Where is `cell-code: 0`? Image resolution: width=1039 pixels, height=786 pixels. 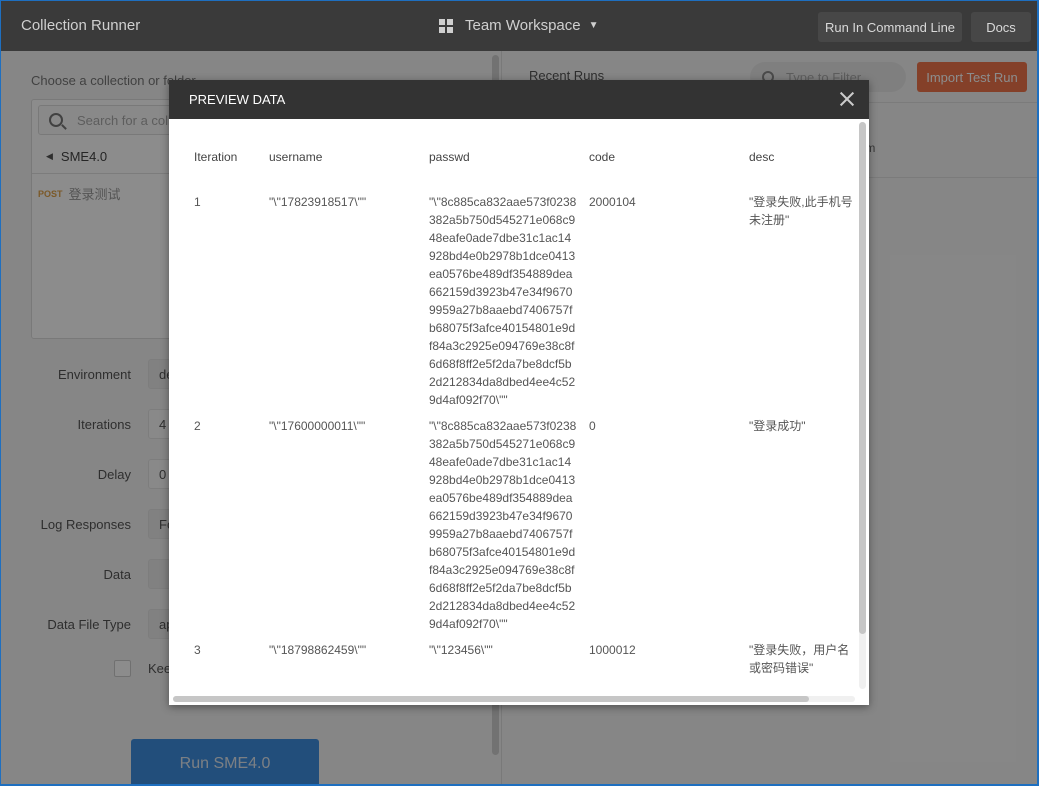
cell-code: 0 is located at coordinates (592, 426).